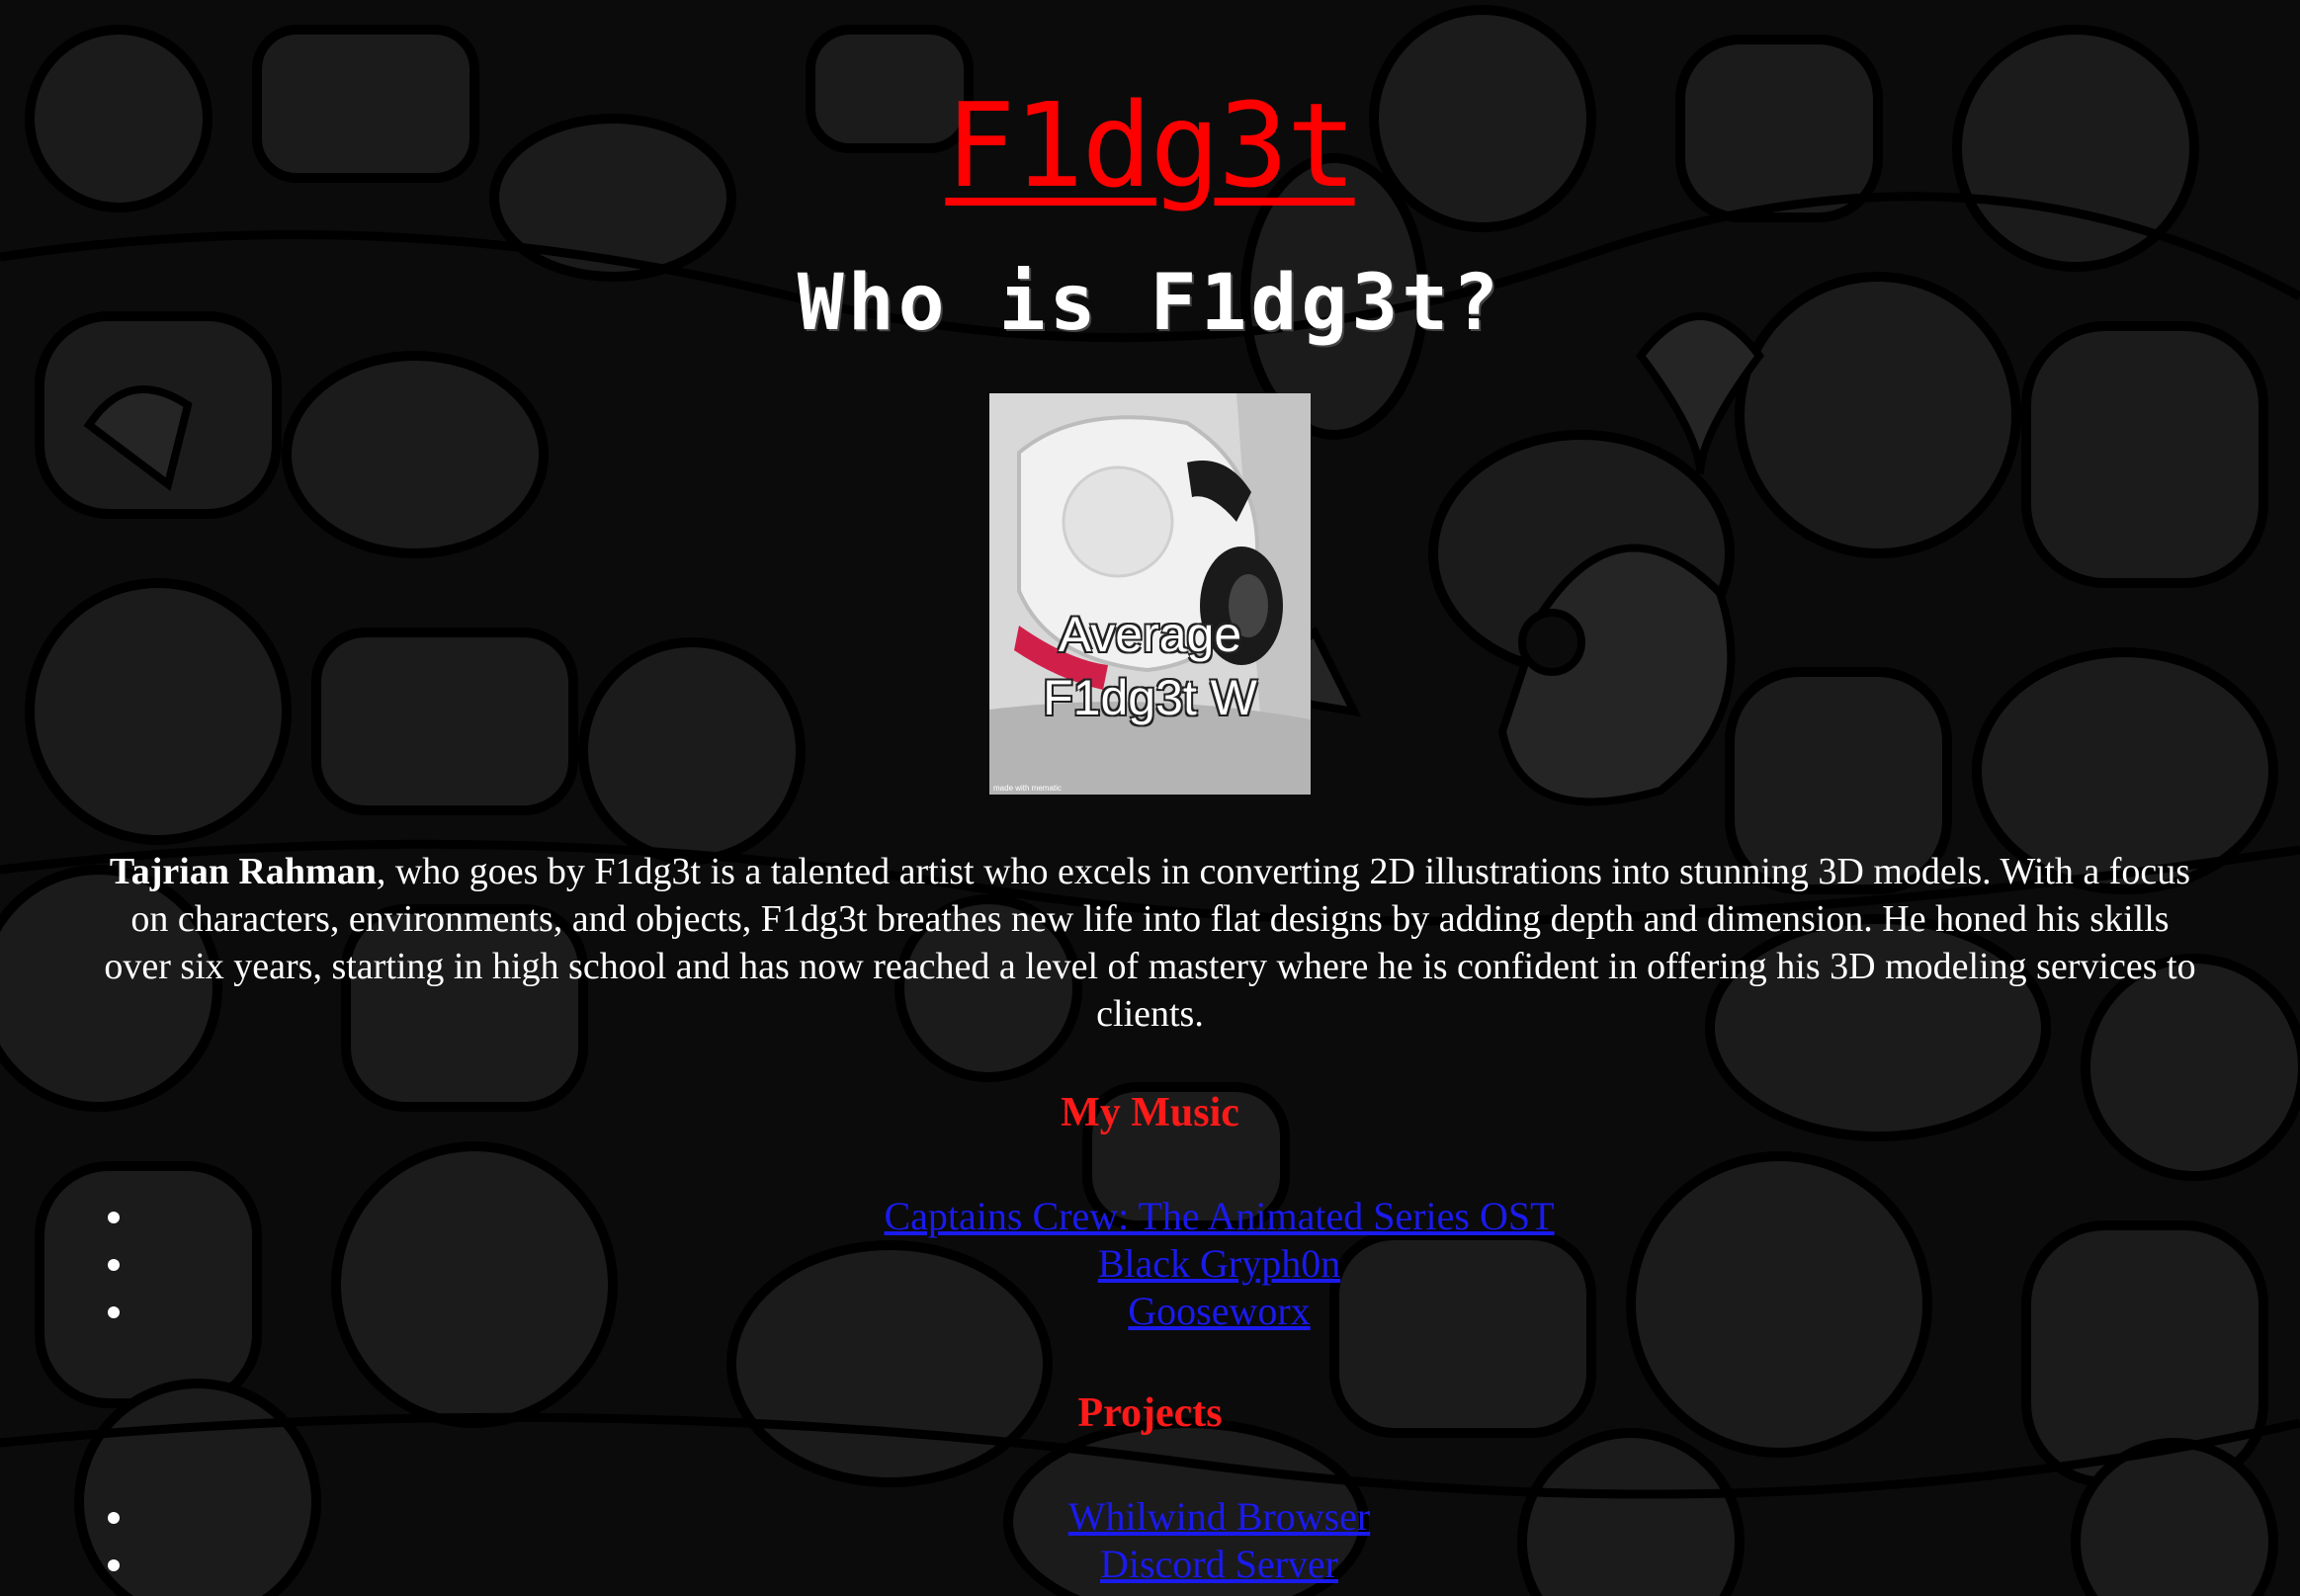 The width and height of the screenshot is (2300, 1596). I want to click on project-link-whilwind-browser: Whilwind Browser, so click(1219, 1516).